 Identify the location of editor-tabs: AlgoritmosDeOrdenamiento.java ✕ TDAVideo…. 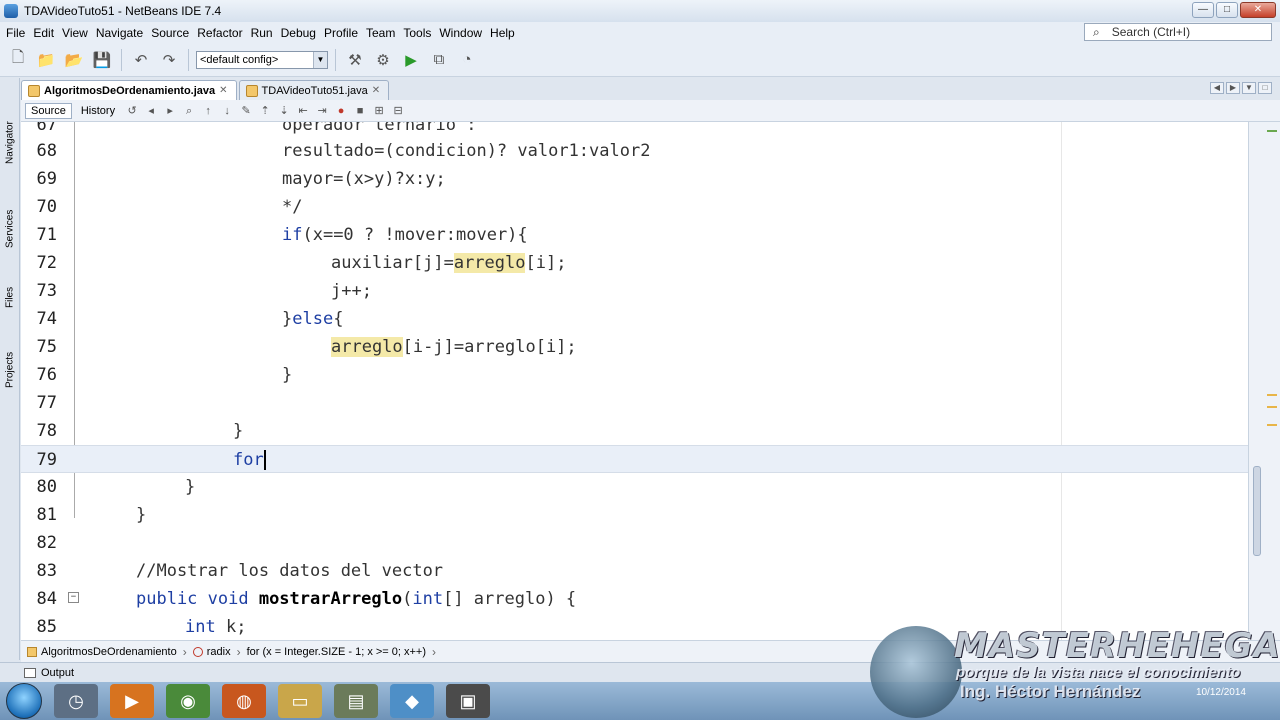
(650, 89).